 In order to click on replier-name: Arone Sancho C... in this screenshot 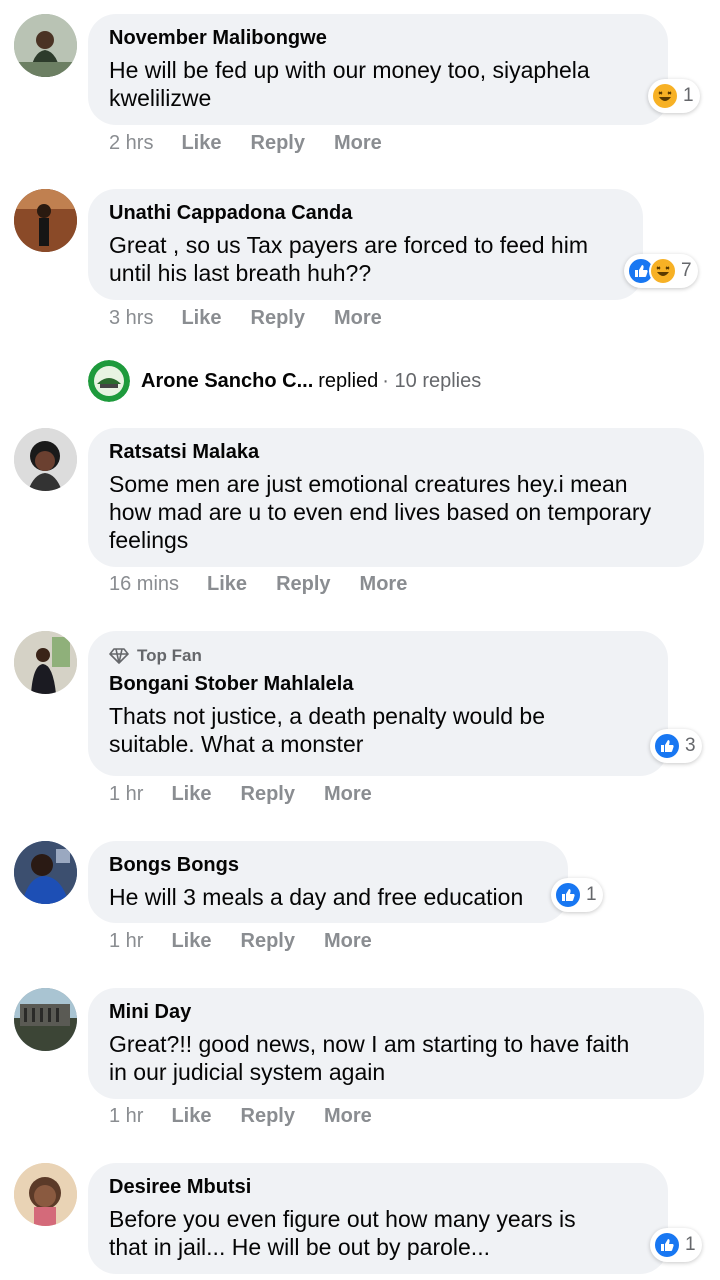, I will do `click(227, 381)`.